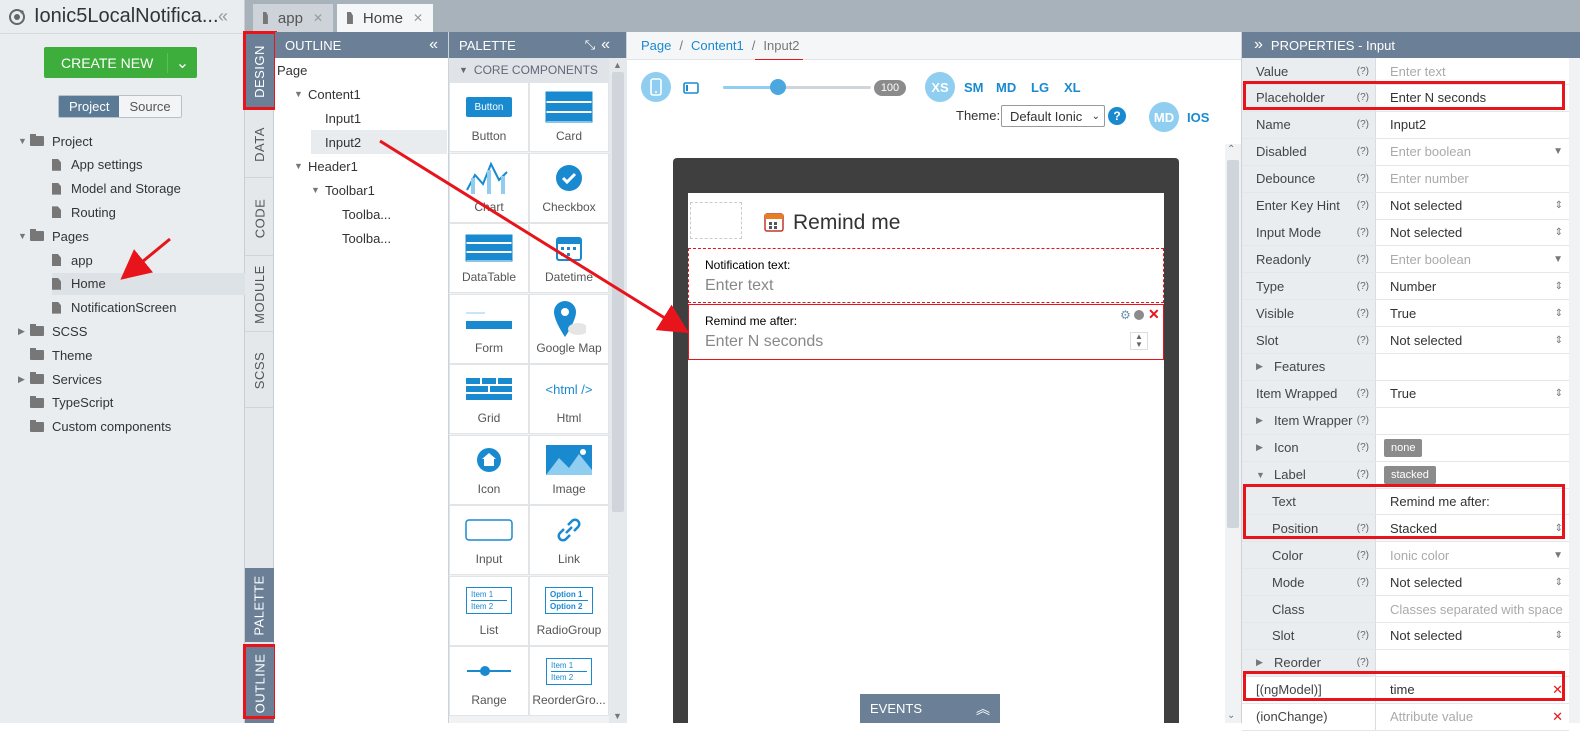 The width and height of the screenshot is (1580, 731). Describe the element at coordinates (336, 118) in the screenshot. I see `outline-item: Input1` at that location.